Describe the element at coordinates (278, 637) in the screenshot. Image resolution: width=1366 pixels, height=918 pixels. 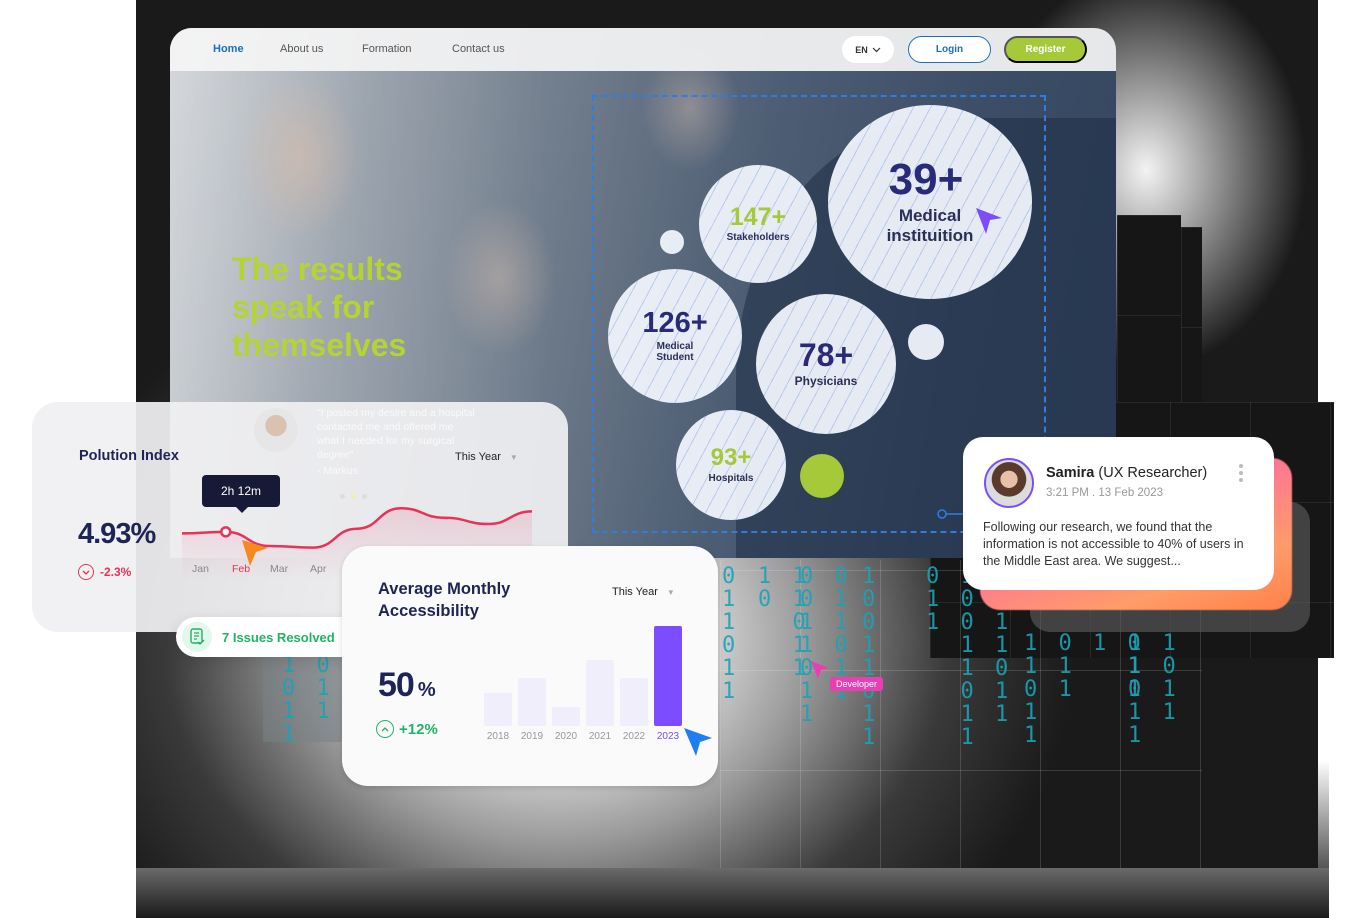
I see `issues-label: 7 Issues Resolved` at that location.